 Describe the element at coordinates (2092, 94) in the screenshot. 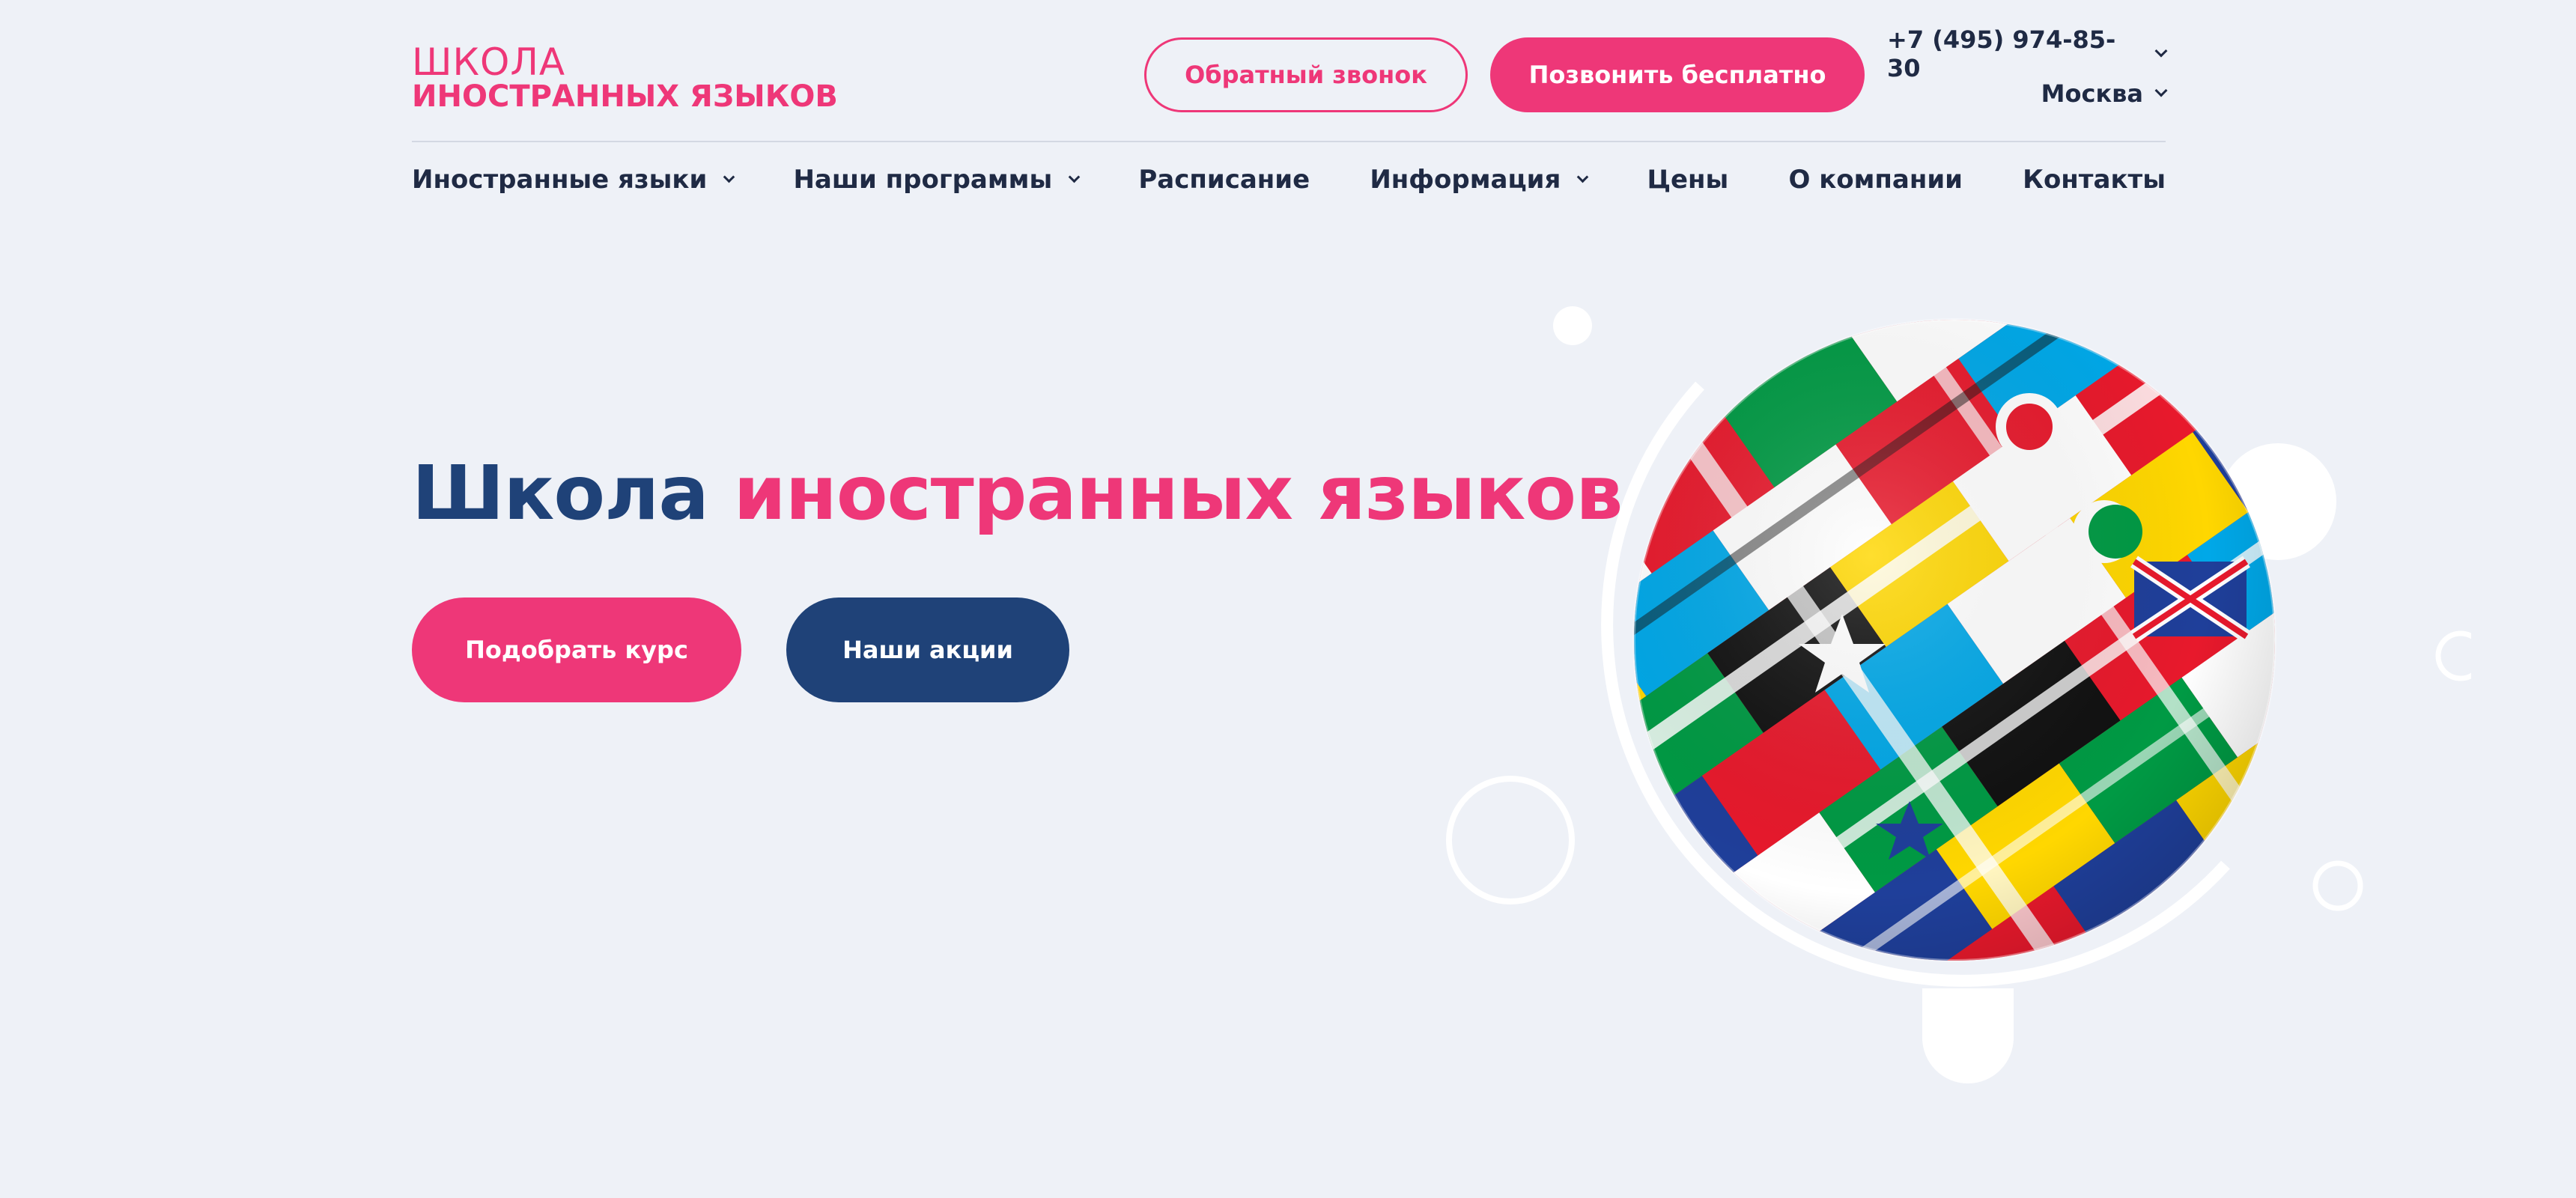

I see `city-name: Москва` at that location.